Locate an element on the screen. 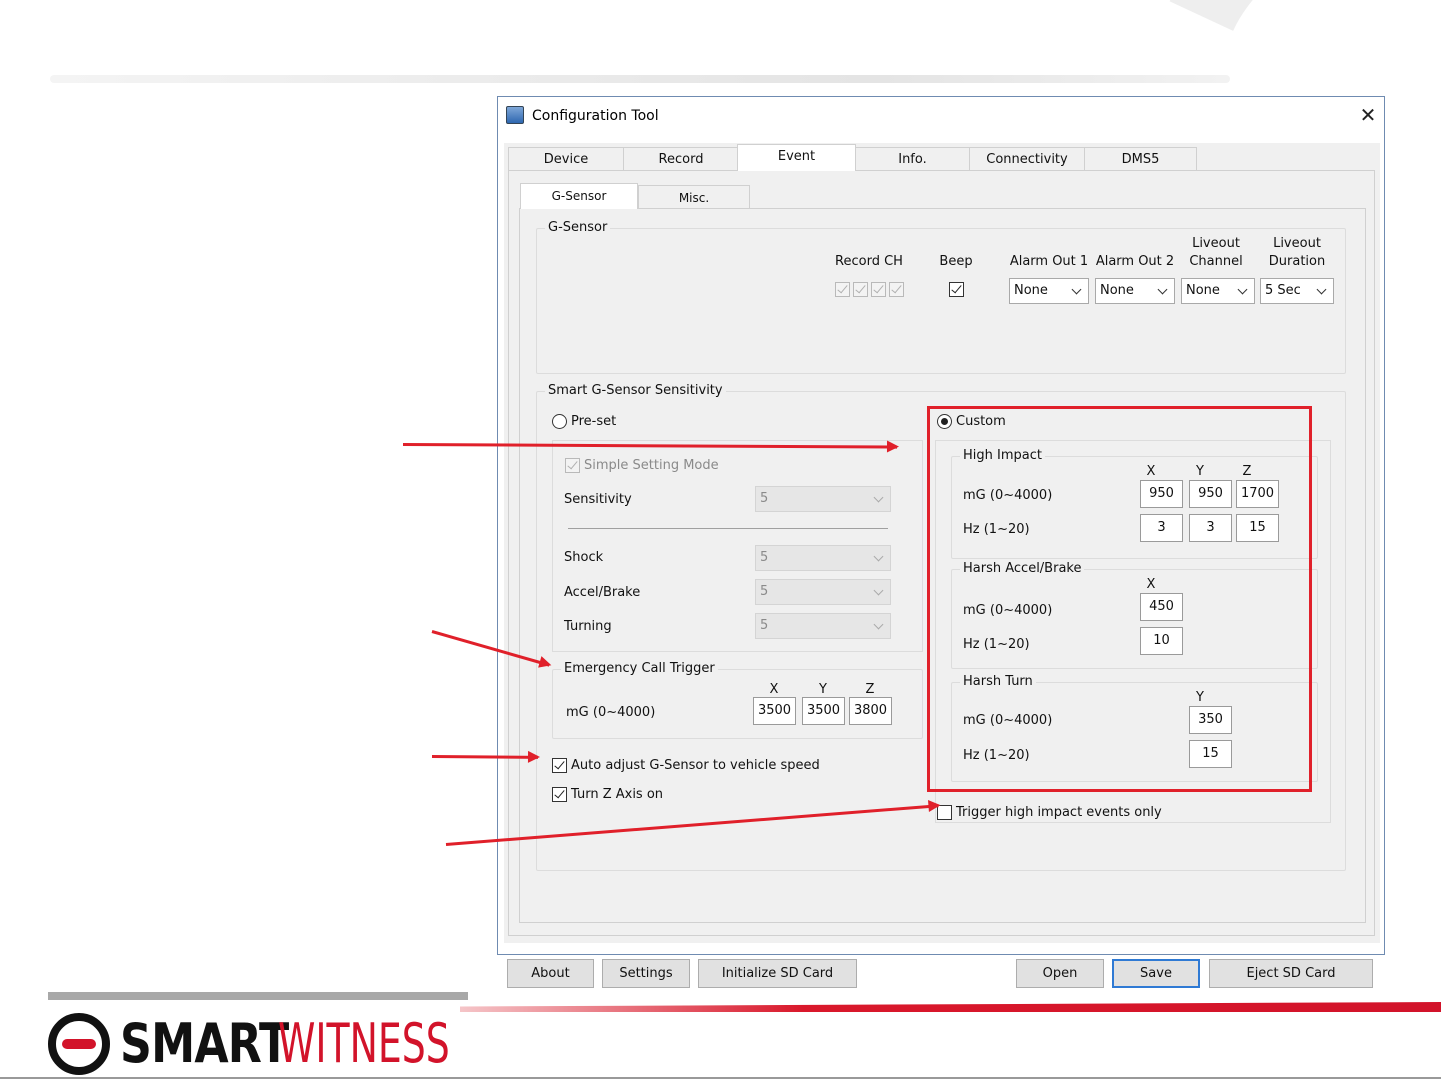  auto-adjust-label: Auto adjust G-Sensor to vehicle speed is located at coordinates (695, 765).